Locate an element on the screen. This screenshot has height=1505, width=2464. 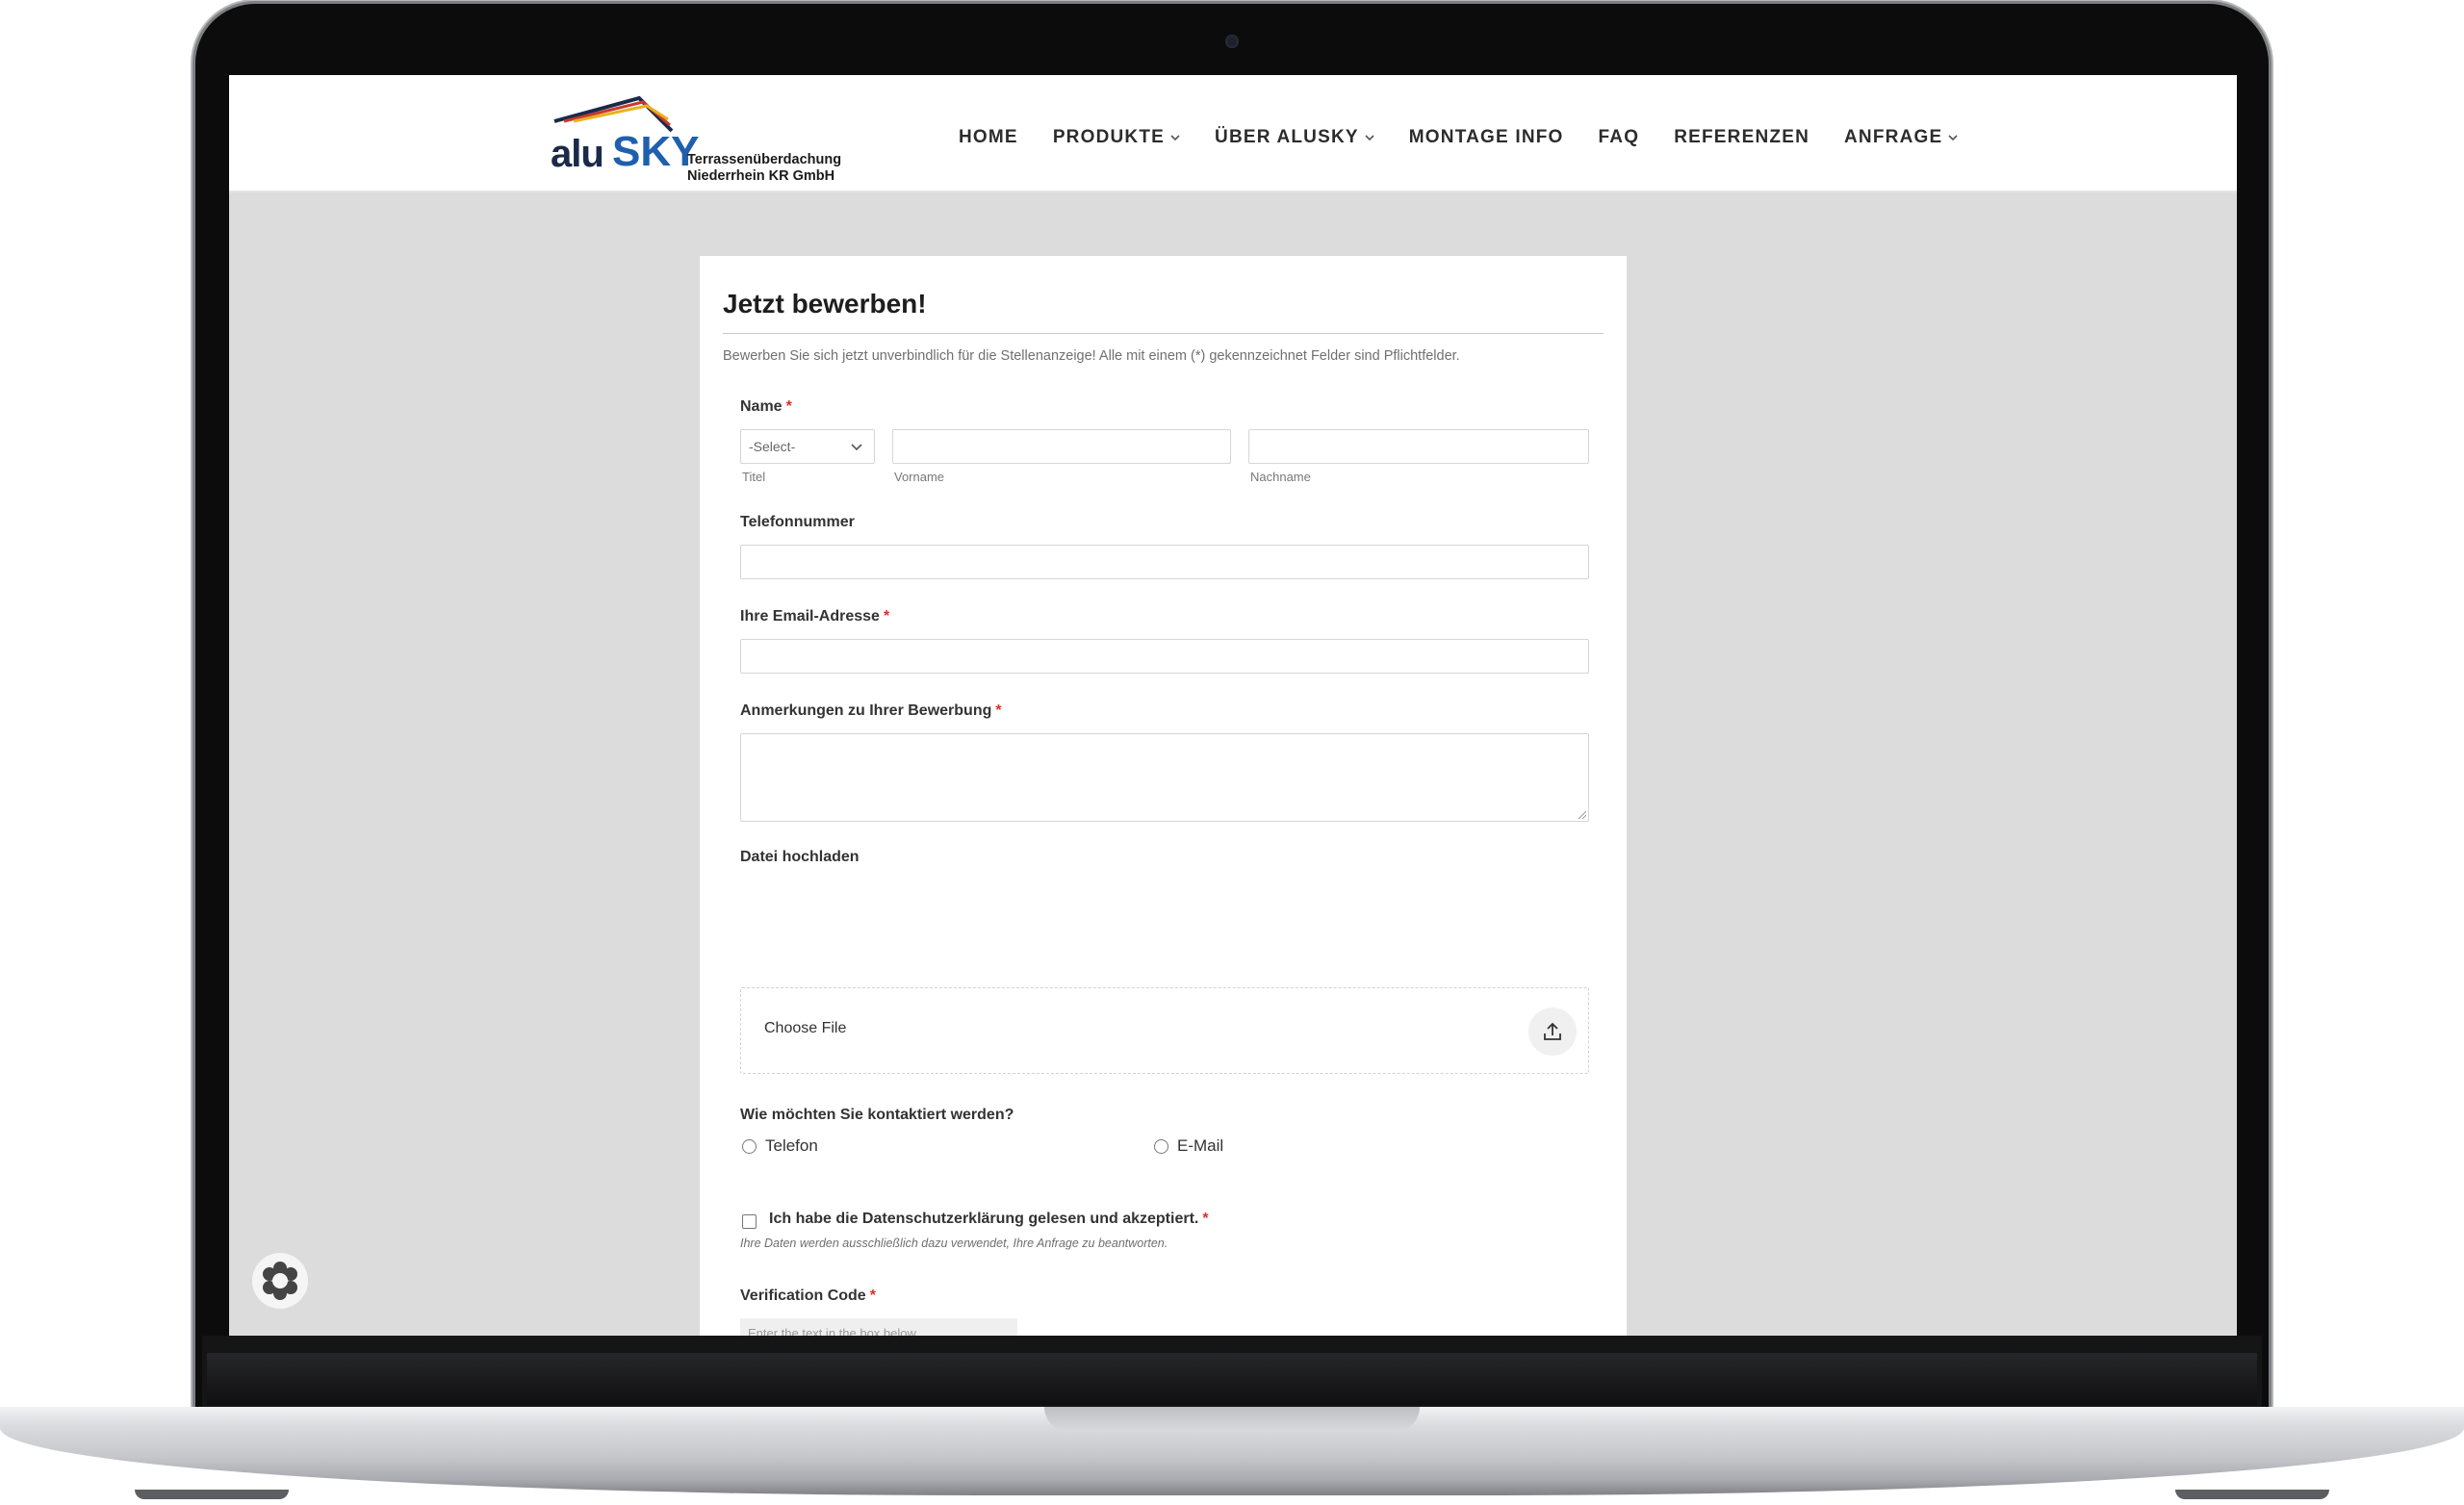
phone-label: Telefonnummer is located at coordinates (797, 522).